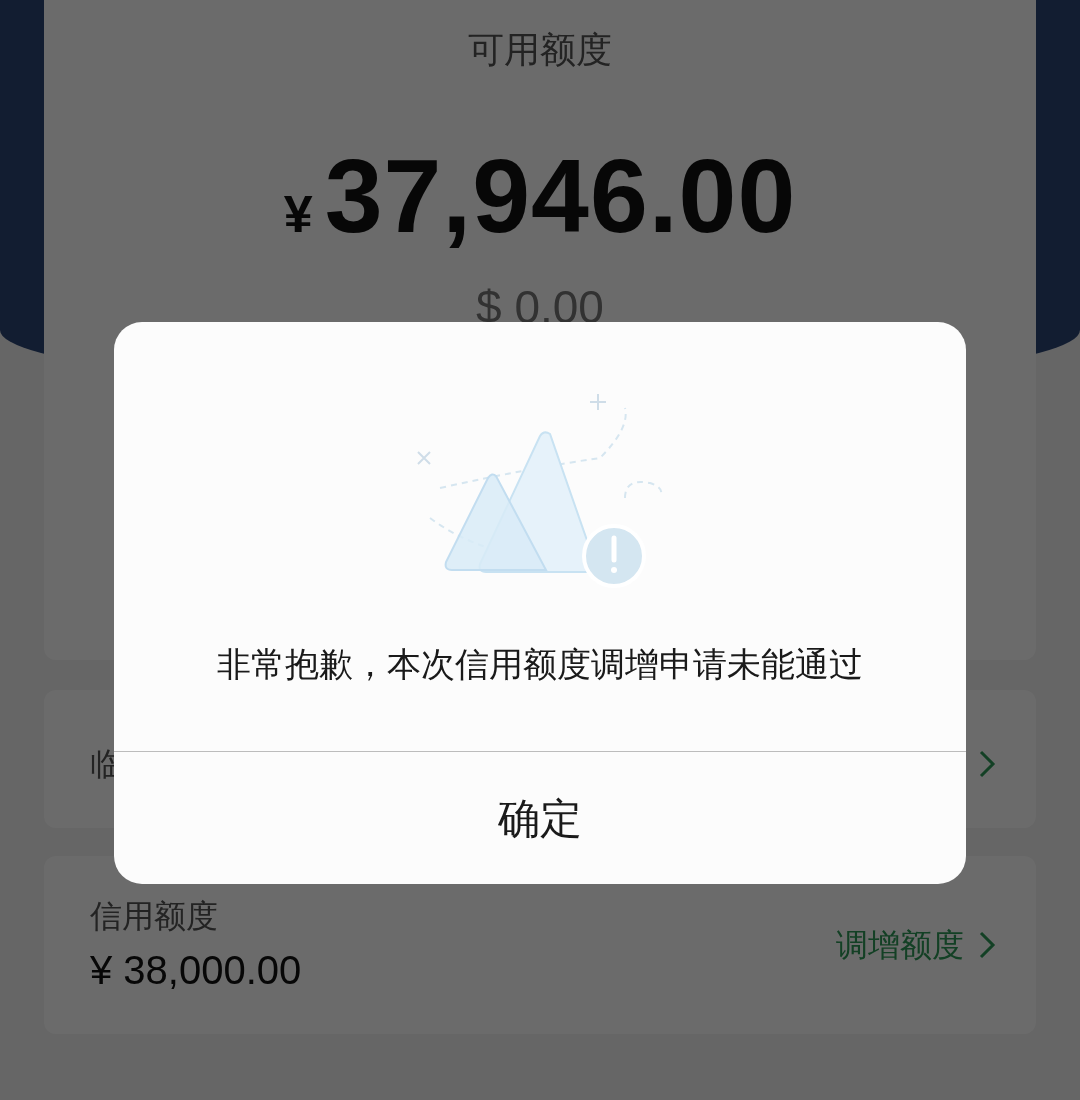  What do you see at coordinates (540, 664) in the screenshot?
I see `error-message: 非常抱歉，本次信用额度调增申请未能通过` at bounding box center [540, 664].